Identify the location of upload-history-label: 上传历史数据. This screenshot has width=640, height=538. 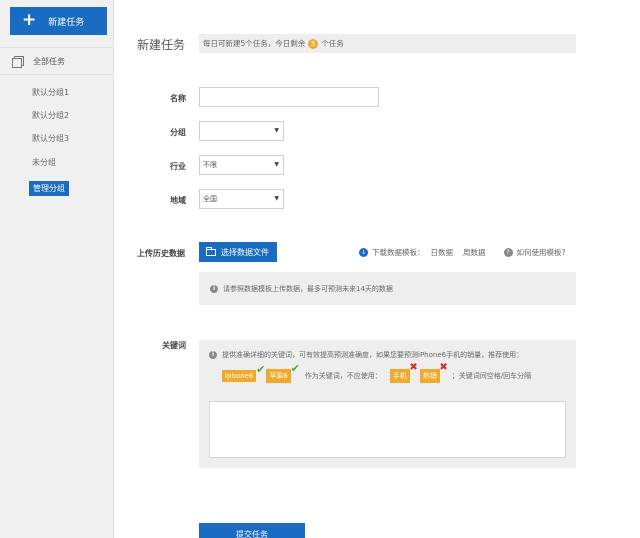
(161, 253).